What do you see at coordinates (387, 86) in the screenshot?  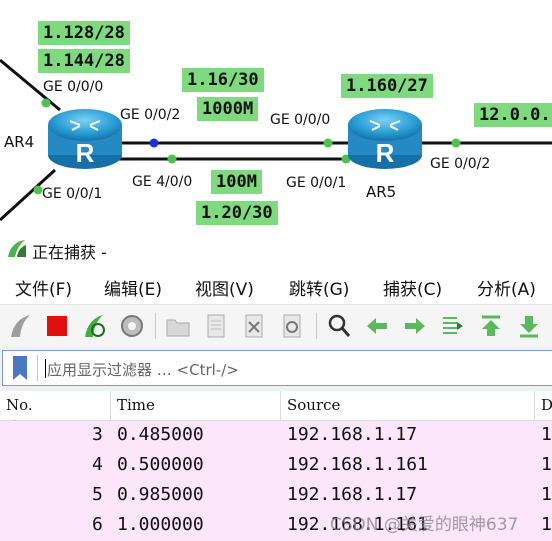 I see `ip-label: 1.160/27` at bounding box center [387, 86].